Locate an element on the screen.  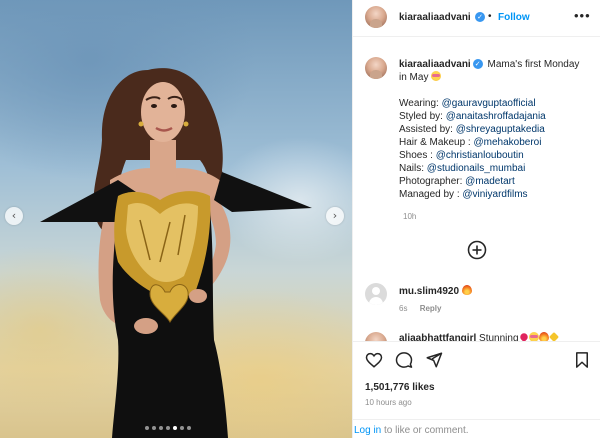
caption-text-line2: in May is located at coordinates (414, 77).